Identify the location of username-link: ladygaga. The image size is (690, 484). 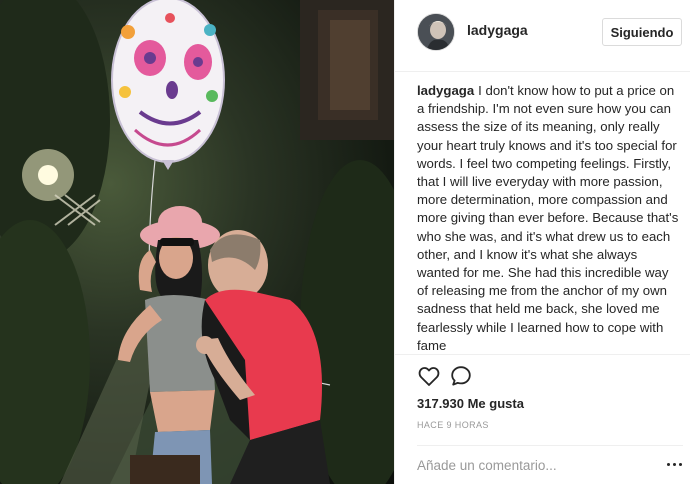
(497, 30).